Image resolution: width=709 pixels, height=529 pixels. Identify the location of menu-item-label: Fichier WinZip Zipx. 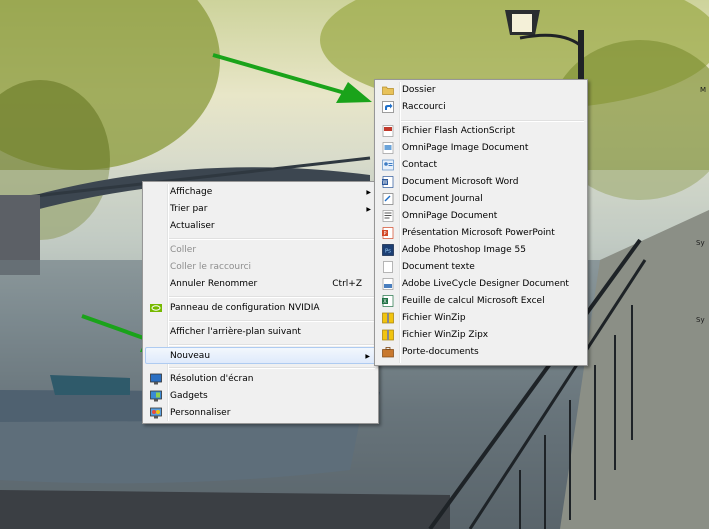
(445, 335).